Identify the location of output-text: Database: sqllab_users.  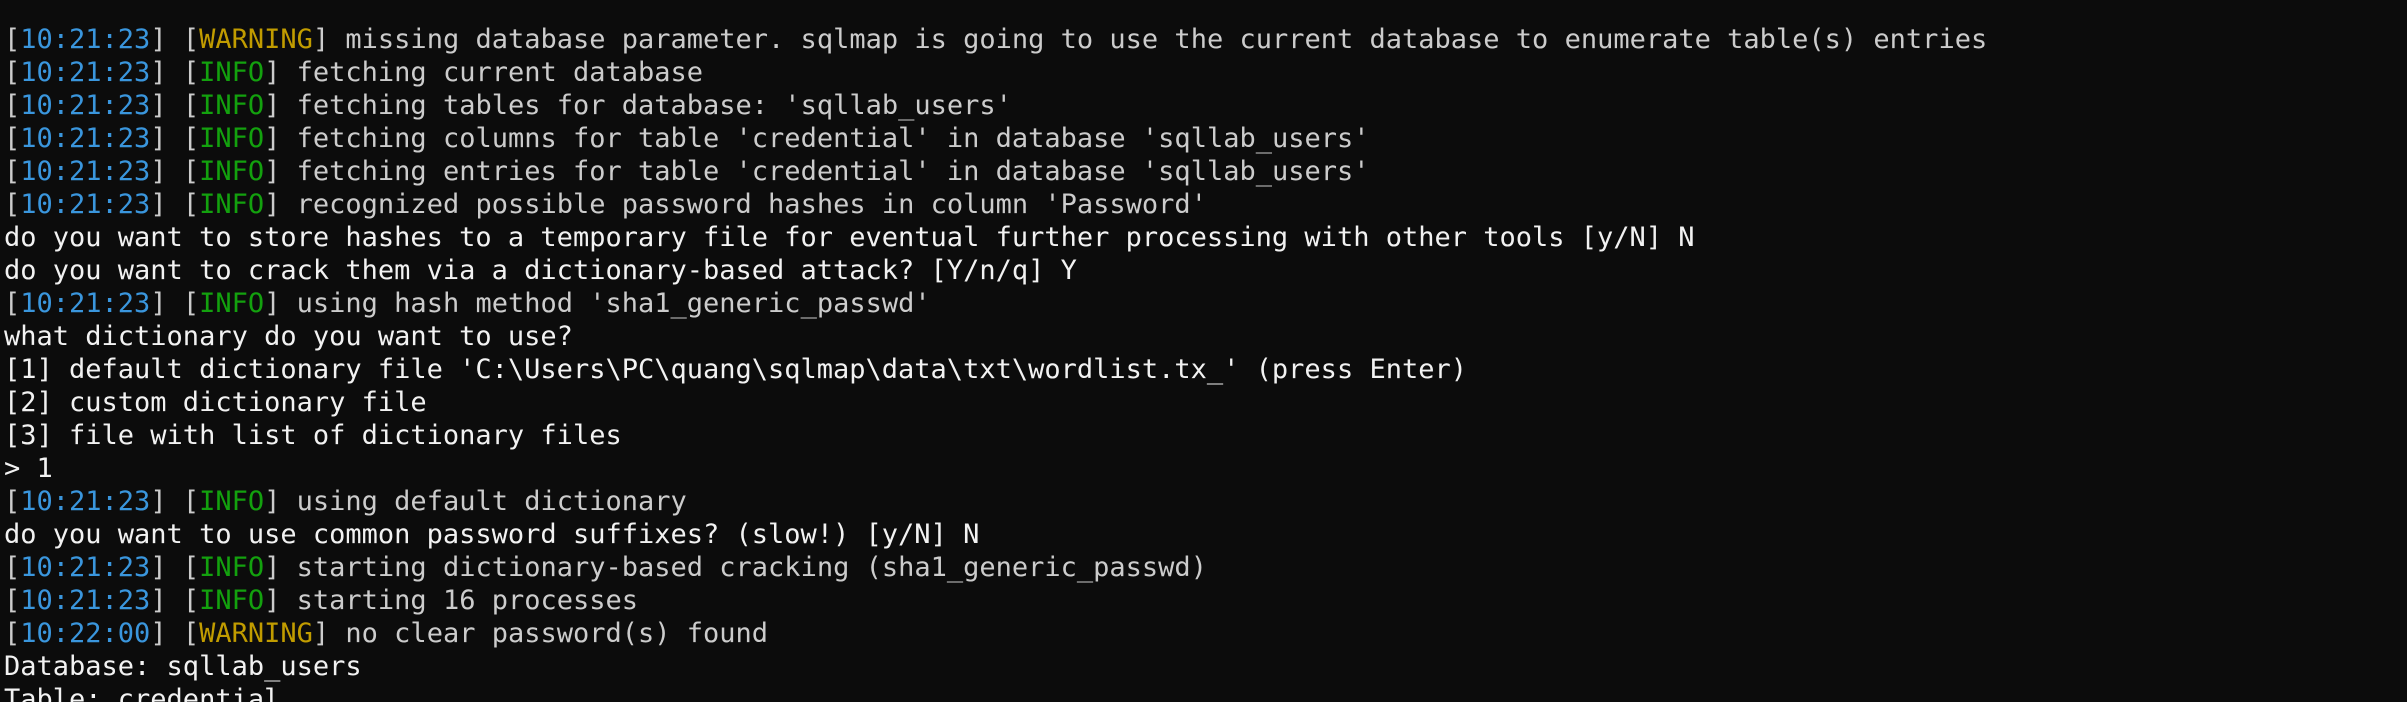
(183, 666).